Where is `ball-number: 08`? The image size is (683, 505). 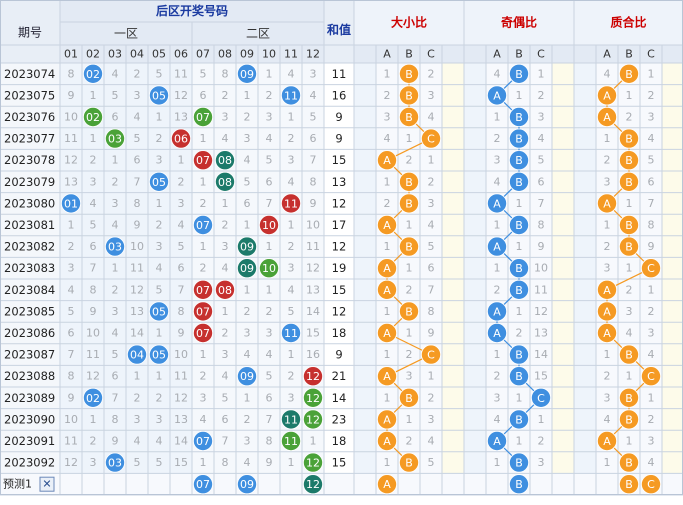 ball-number: 08 is located at coordinates (225, 290).